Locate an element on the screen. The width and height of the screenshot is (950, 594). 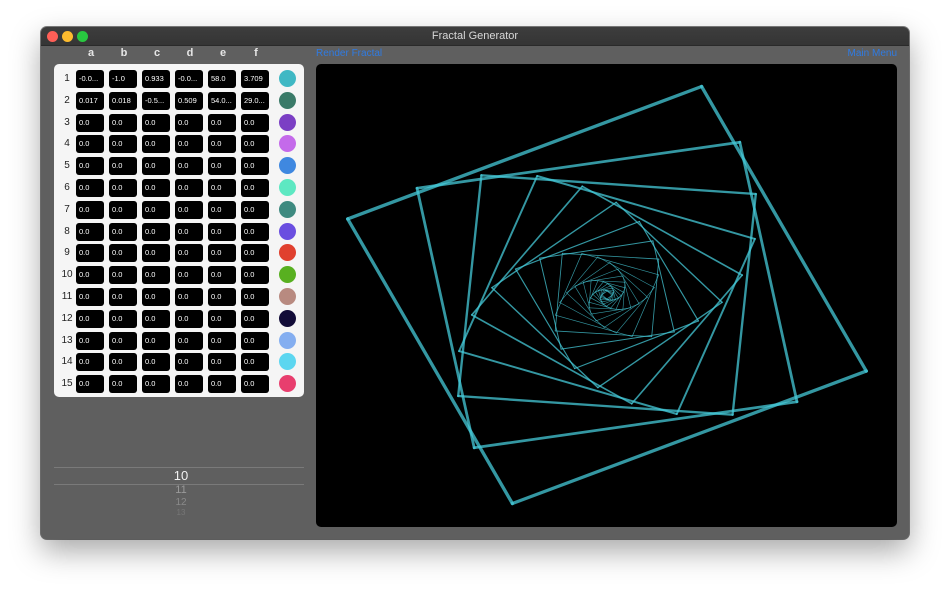
picker-option: 12 is located at coordinates (181, 502).